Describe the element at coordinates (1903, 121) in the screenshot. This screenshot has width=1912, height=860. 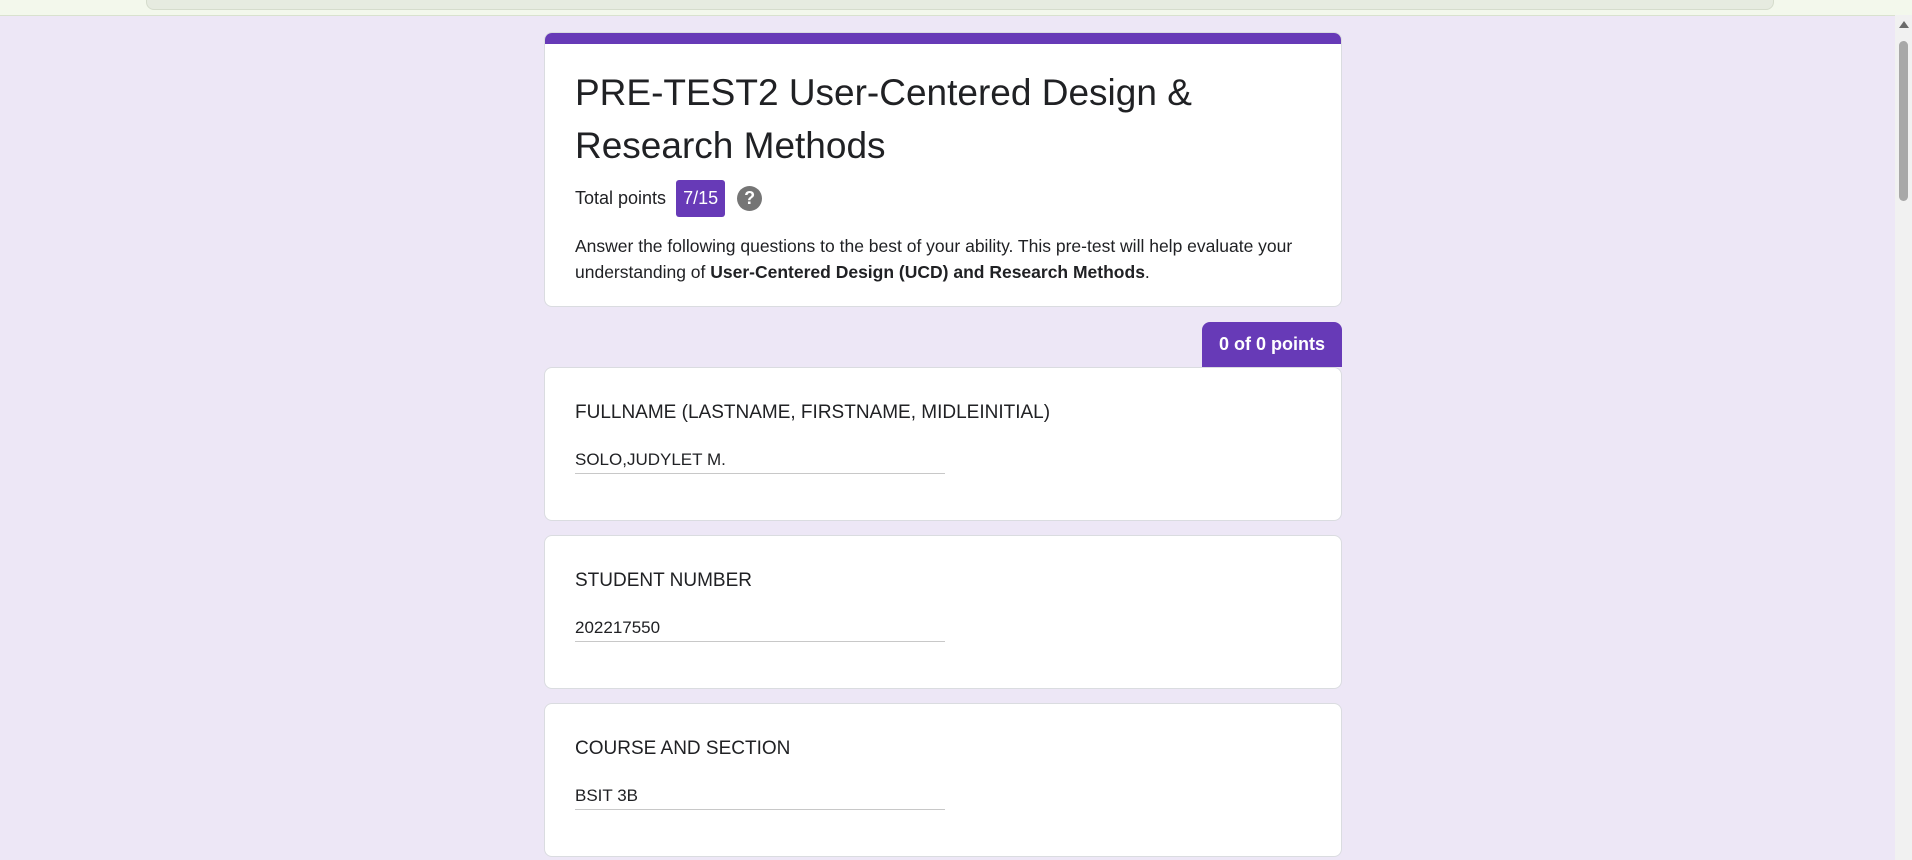
I see `scrollbar-thumb` at that location.